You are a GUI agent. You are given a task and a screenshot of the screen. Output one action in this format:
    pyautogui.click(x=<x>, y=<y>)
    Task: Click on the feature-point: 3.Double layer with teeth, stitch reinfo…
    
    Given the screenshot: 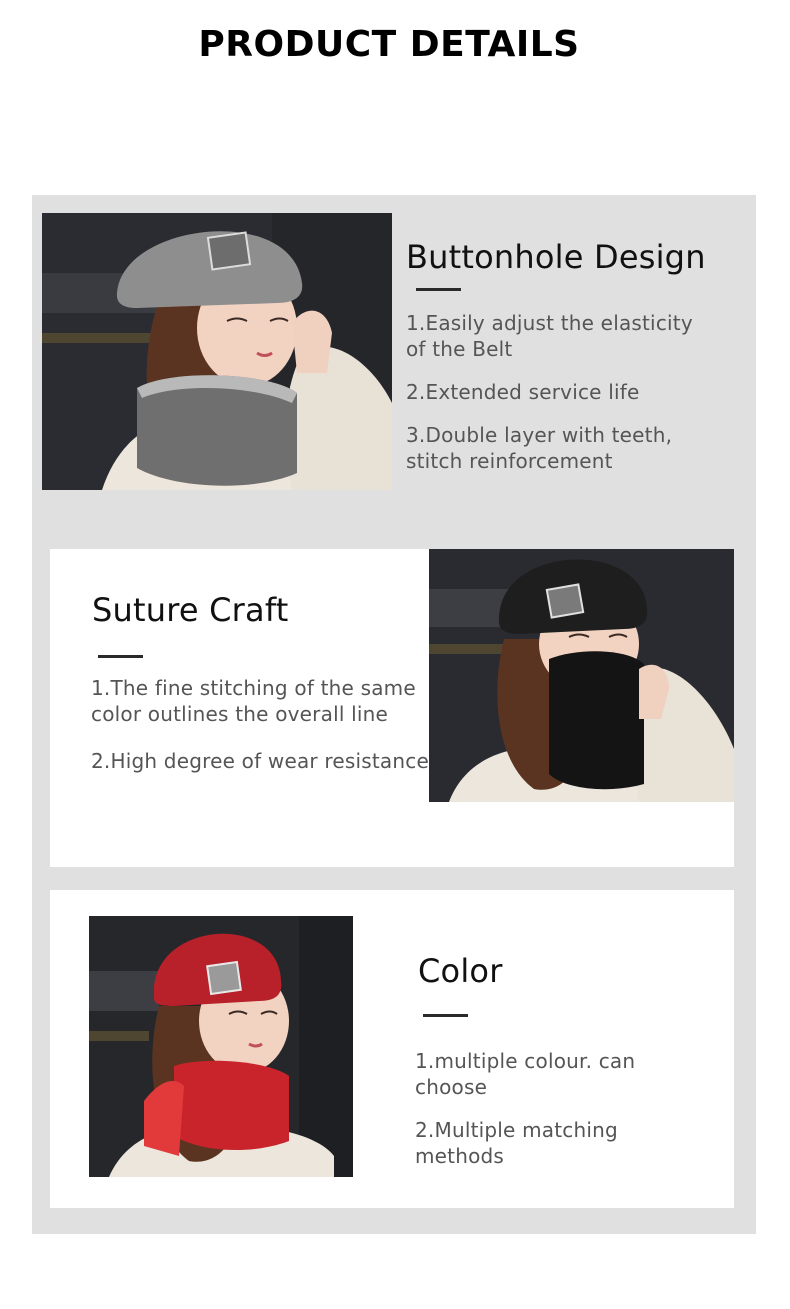 What is the action you would take?
    pyautogui.click(x=539, y=448)
    